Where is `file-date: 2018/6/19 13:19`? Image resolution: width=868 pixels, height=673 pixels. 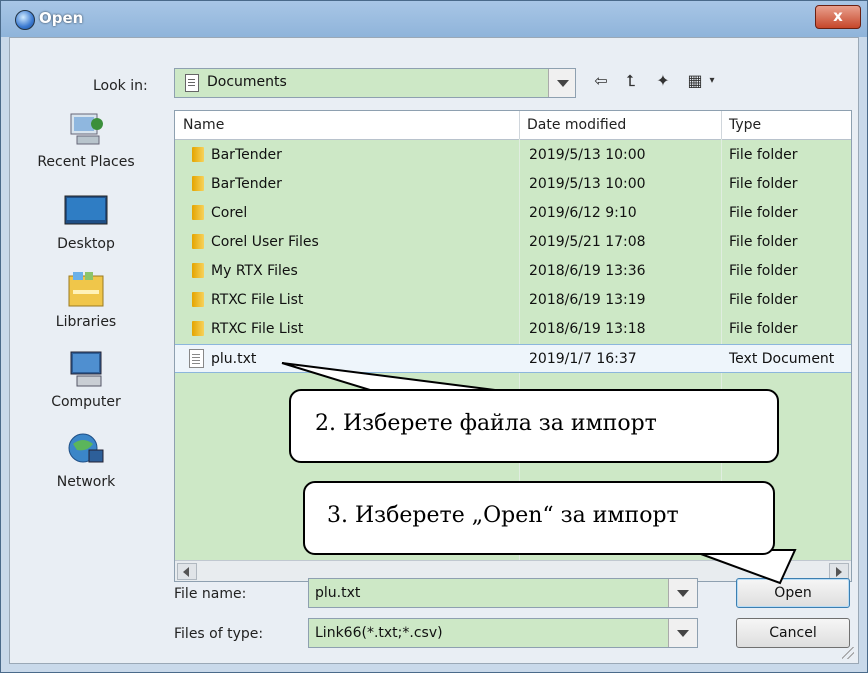
file-date: 2018/6/19 13:19 is located at coordinates (587, 300).